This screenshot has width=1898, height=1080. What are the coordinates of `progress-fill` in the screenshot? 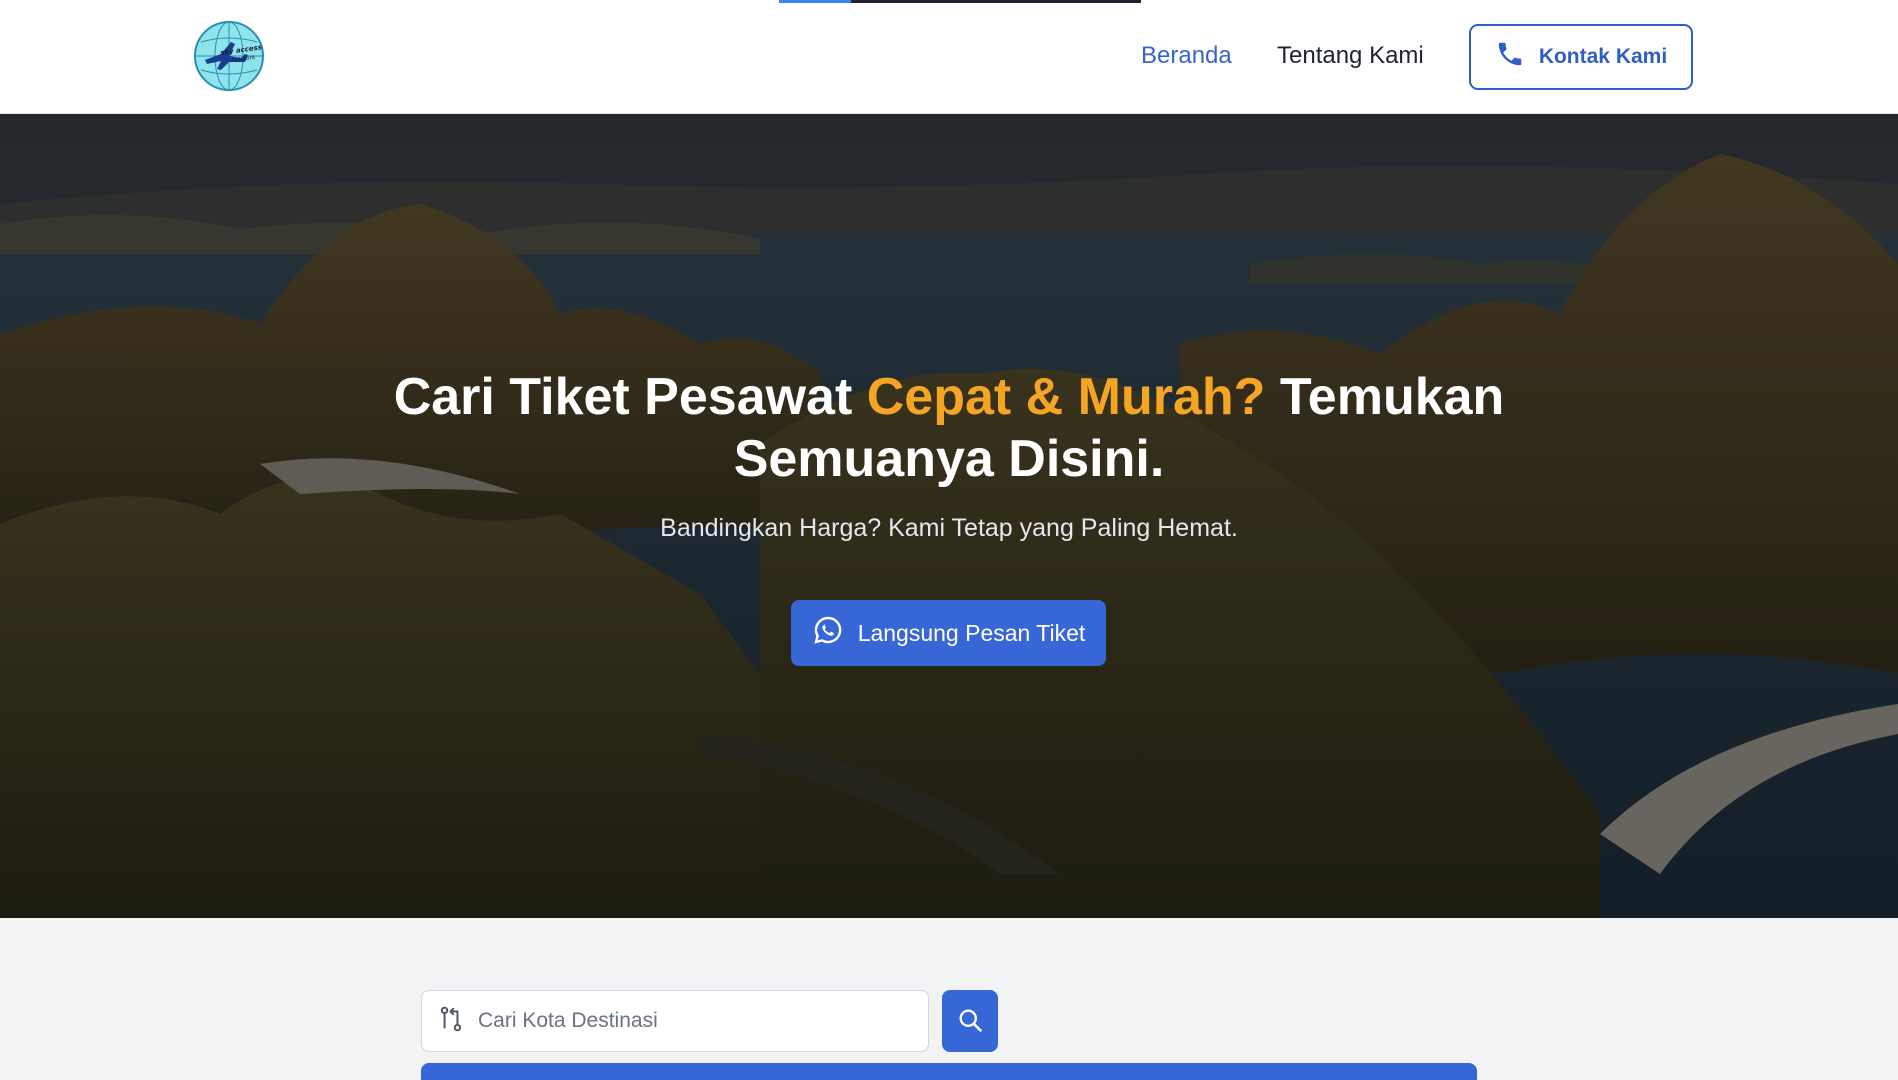 It's located at (815, 1).